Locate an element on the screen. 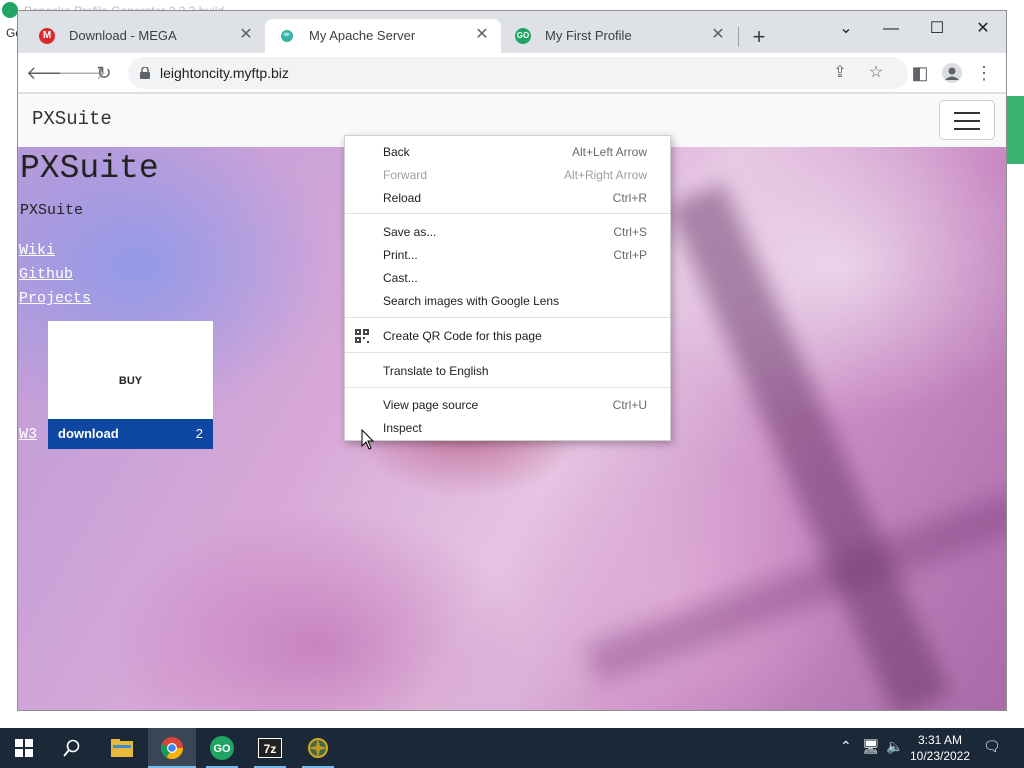 This screenshot has width=1024, height=768. bookmark-star-icon: ☆ is located at coordinates (876, 73).